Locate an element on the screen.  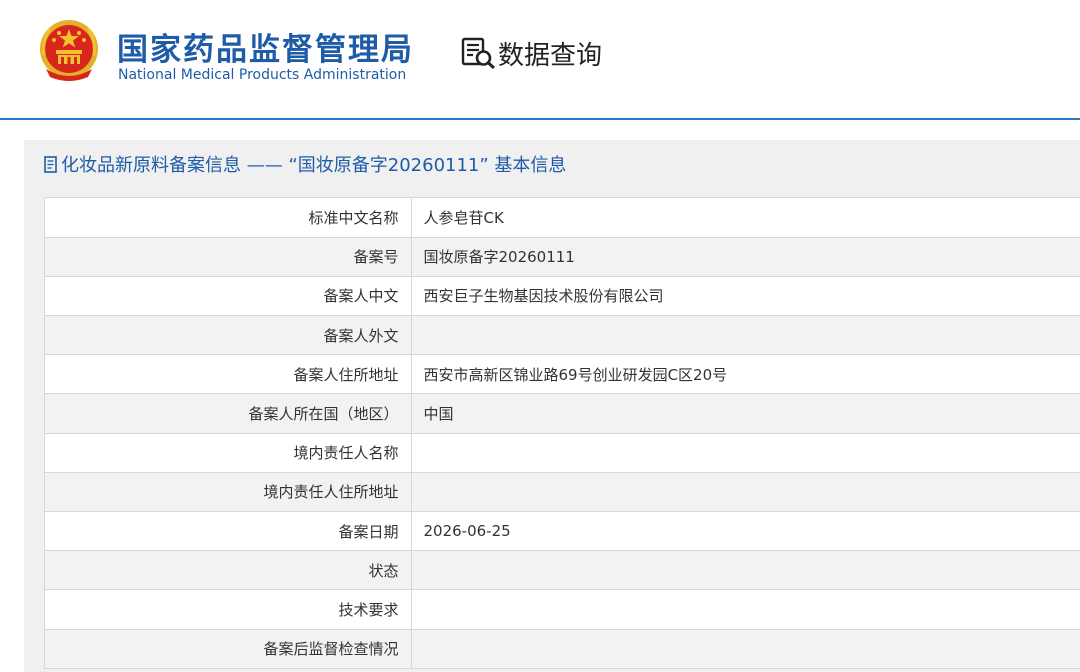
table-row: 标准中文名称 人参皂苷CK is located at coordinates (562, 218).